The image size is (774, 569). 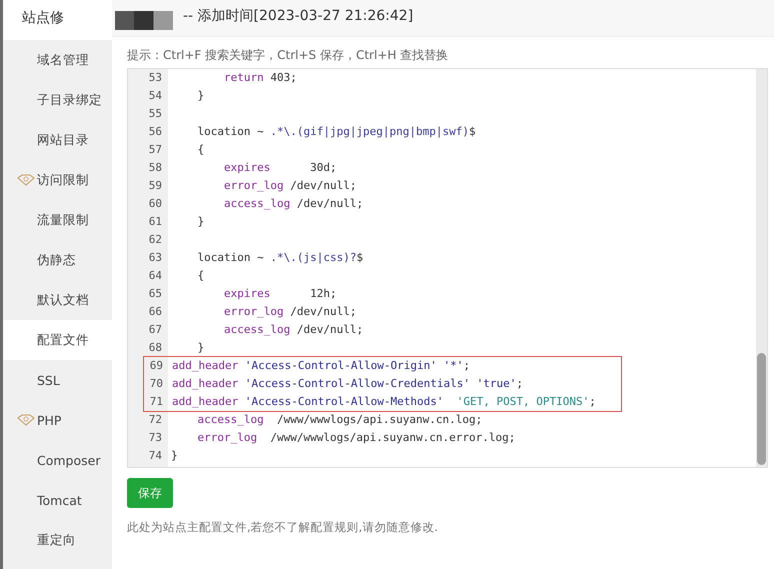 What do you see at coordinates (155, 96) in the screenshot?
I see `line-number: 54` at bounding box center [155, 96].